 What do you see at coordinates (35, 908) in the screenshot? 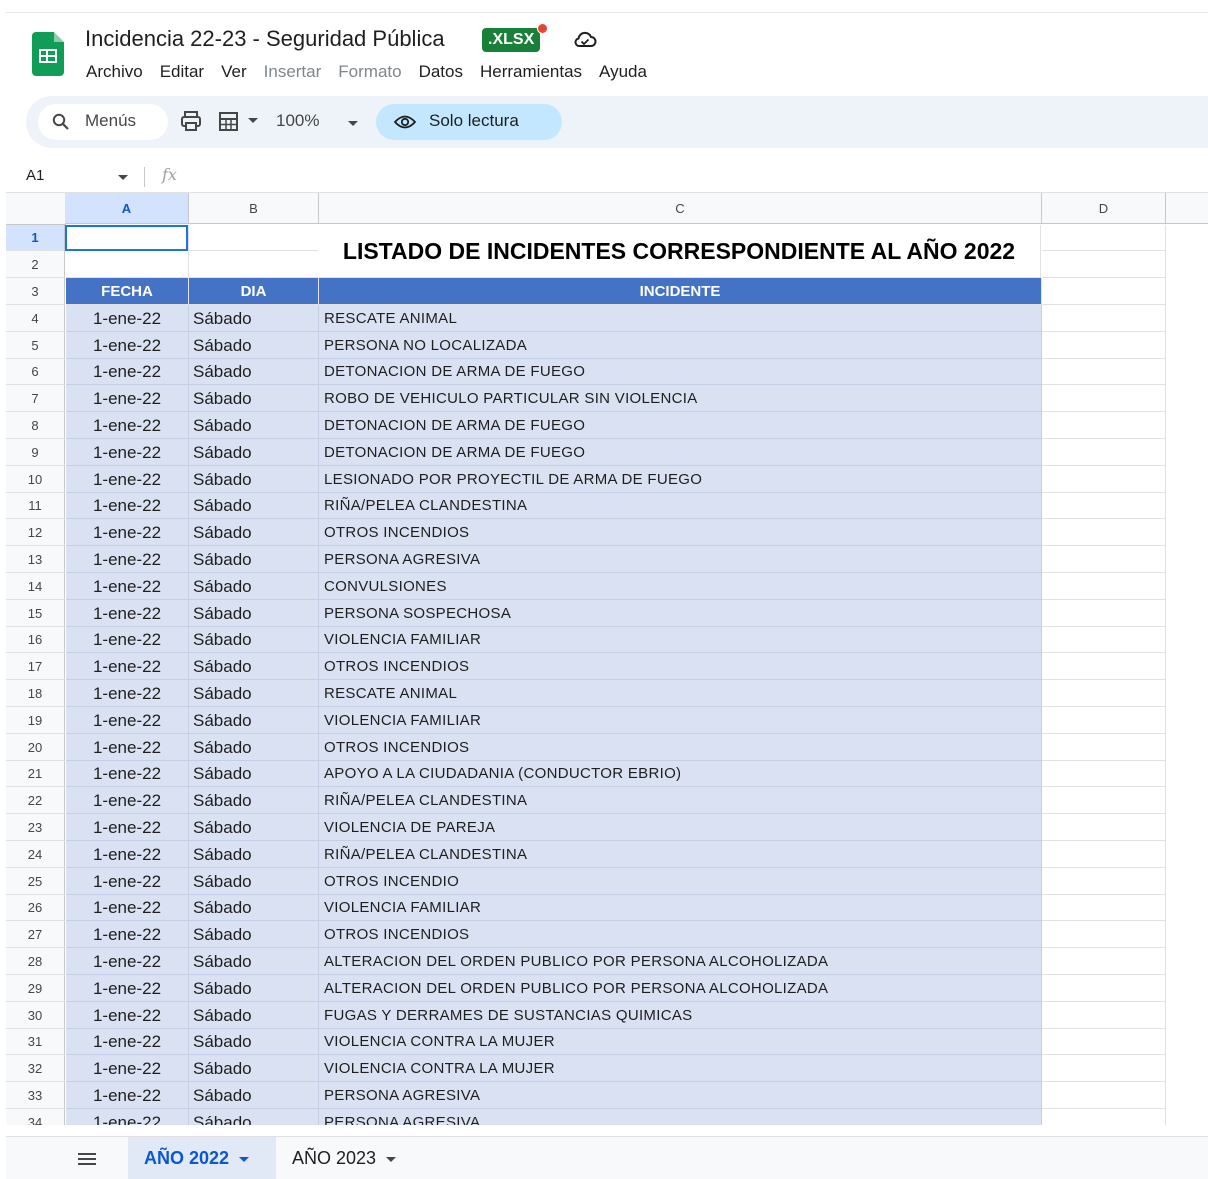
I see `row-header: 26` at bounding box center [35, 908].